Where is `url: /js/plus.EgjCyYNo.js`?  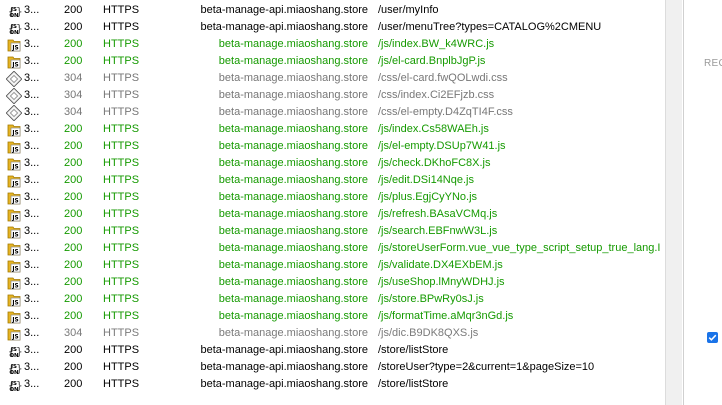
url: /js/plus.EgjCyYNo.js is located at coordinates (428, 197).